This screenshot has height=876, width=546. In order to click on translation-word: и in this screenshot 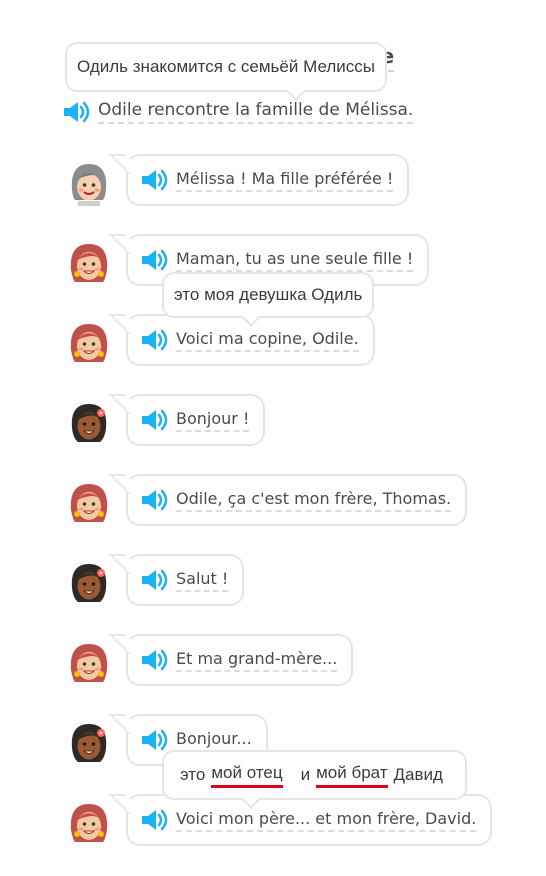, I will do `click(305, 774)`.